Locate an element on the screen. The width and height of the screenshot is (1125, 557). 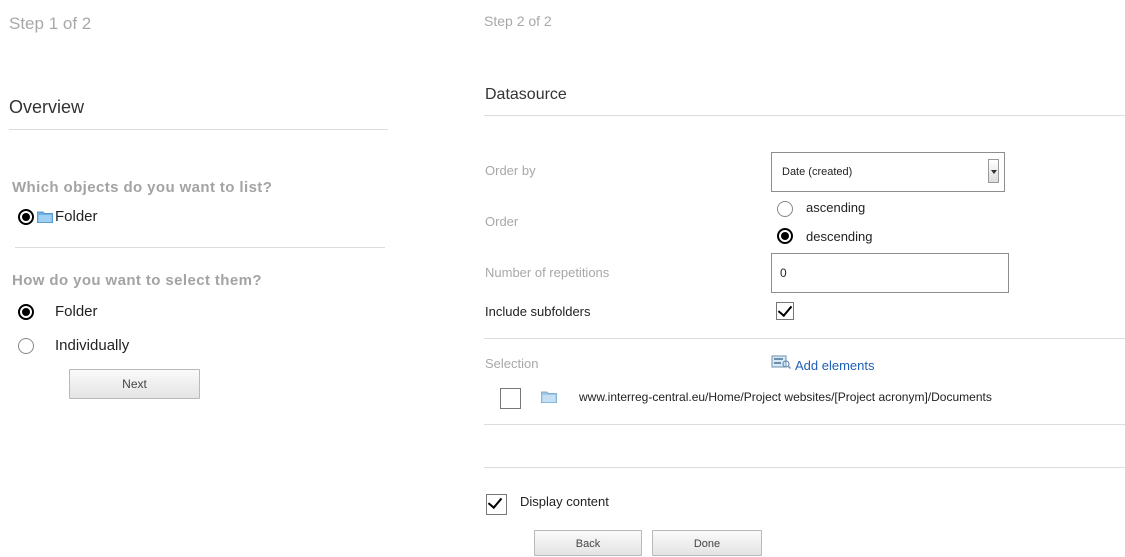
order-by-label: Order by is located at coordinates (510, 170).